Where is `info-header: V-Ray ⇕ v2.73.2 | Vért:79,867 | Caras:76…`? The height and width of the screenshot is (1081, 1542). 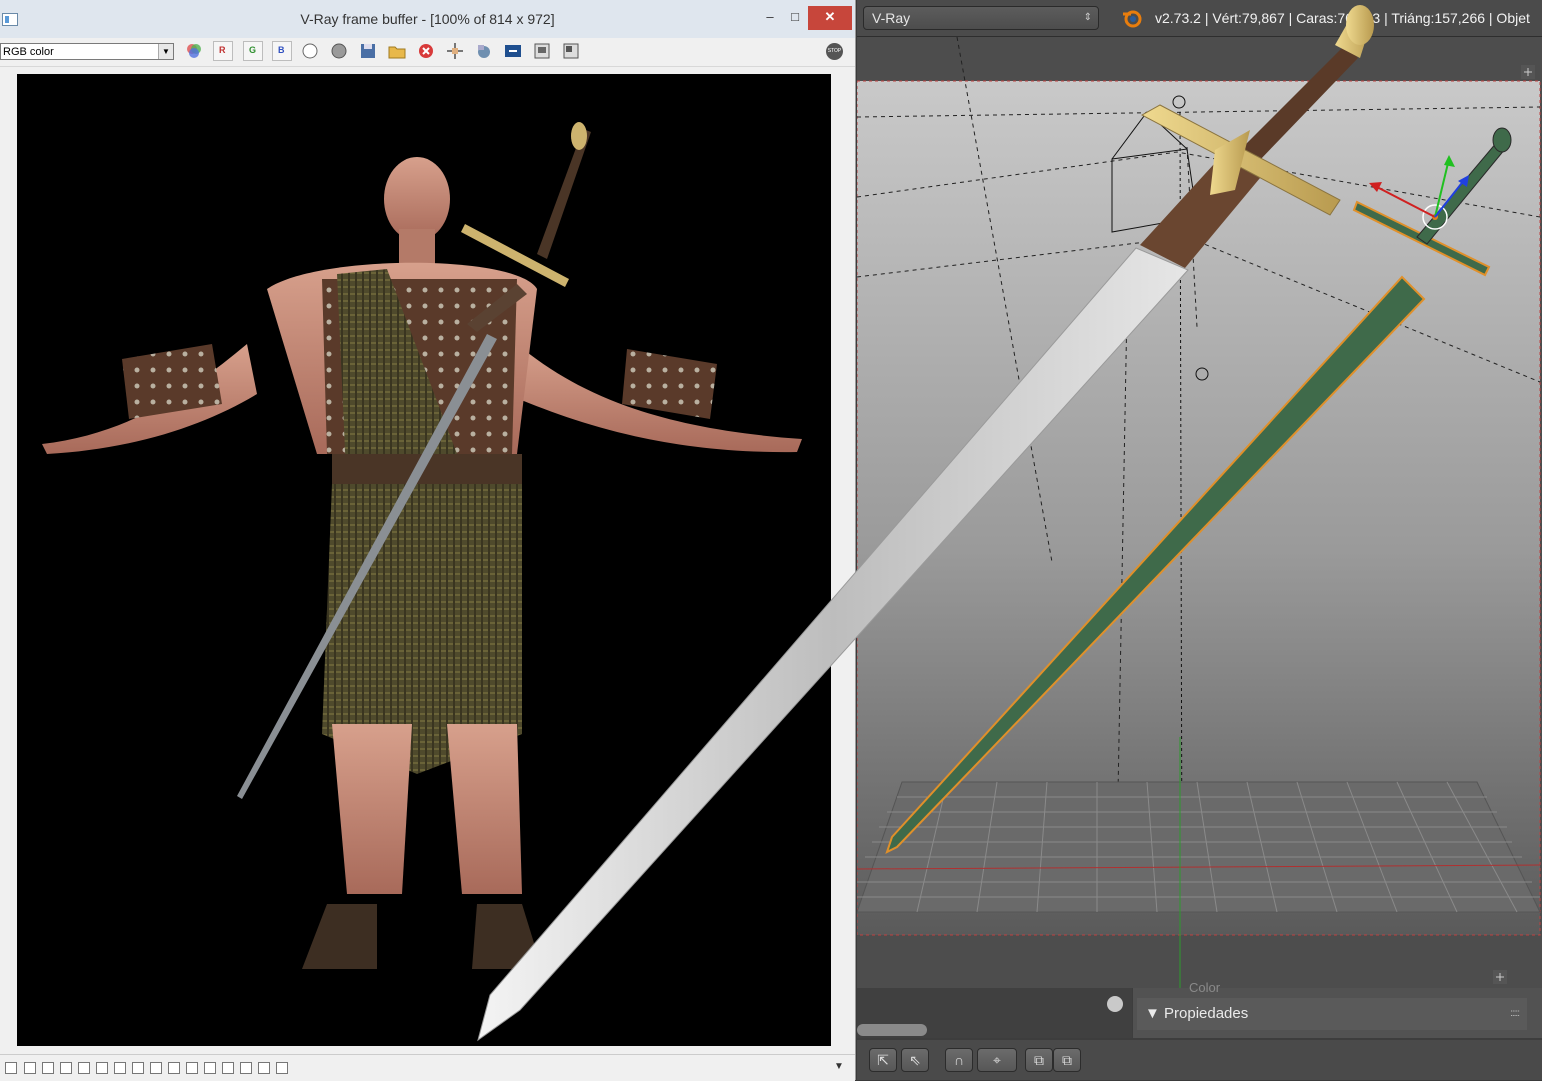 info-header: V-Ray ⇕ v2.73.2 | Vért:79,867 | Caras:76… is located at coordinates (1199, 18).